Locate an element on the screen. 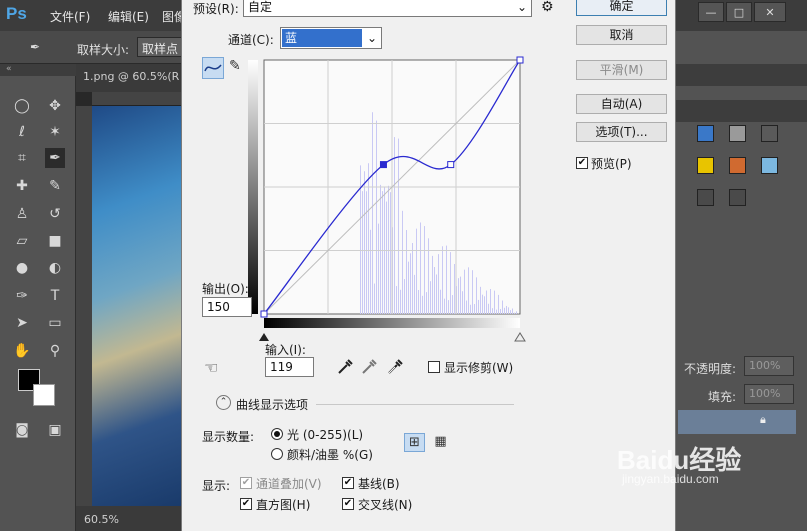 This screenshot has height=531, width=807. chevron-up-icon: ⌃ is located at coordinates (223, 402).